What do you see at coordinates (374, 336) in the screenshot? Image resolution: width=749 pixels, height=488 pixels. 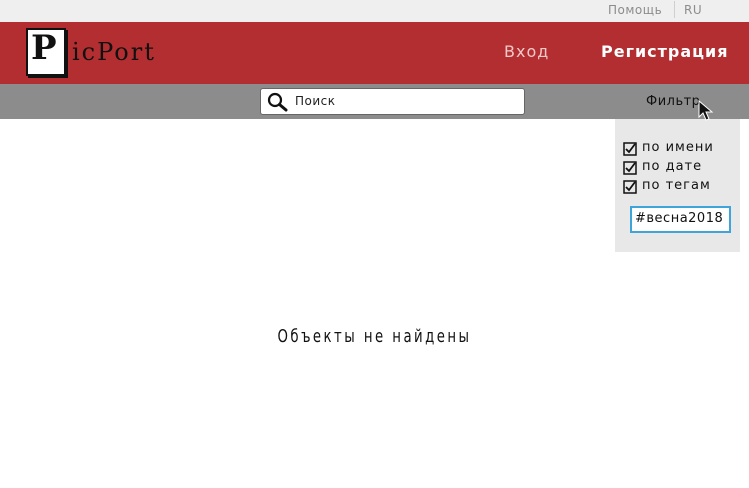 I see `empty-results-message: Объекты не найдены` at bounding box center [374, 336].